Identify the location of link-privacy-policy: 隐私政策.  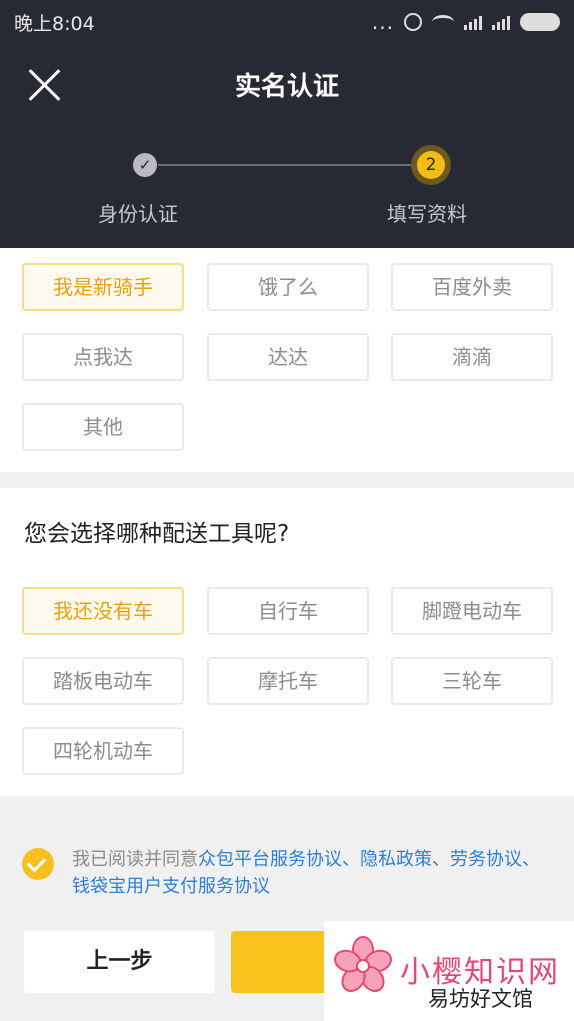
(396, 859).